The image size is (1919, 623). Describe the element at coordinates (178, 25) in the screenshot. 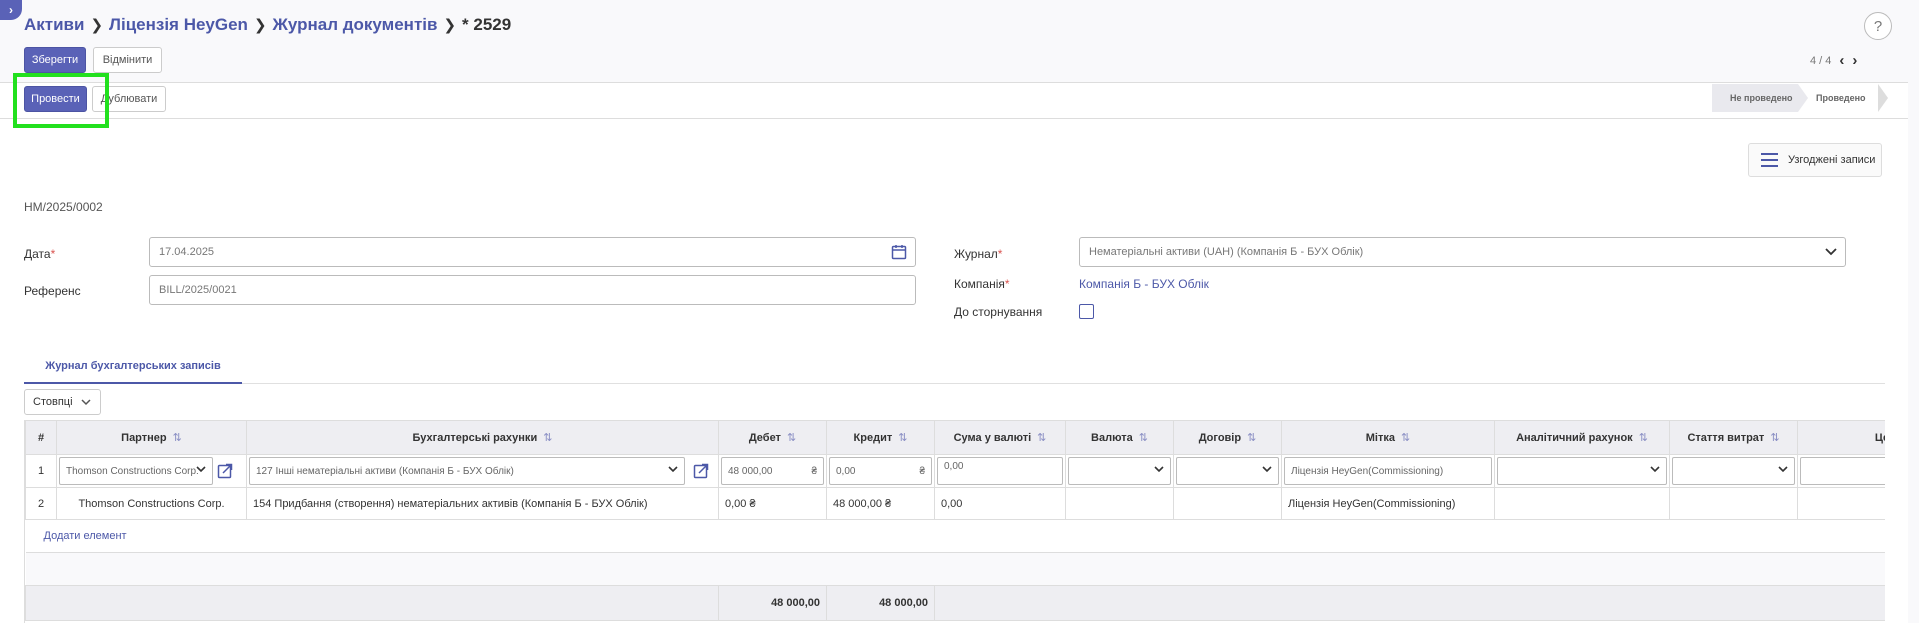

I see `breadcrumb-item-license: Ліцензія HeyGen` at that location.